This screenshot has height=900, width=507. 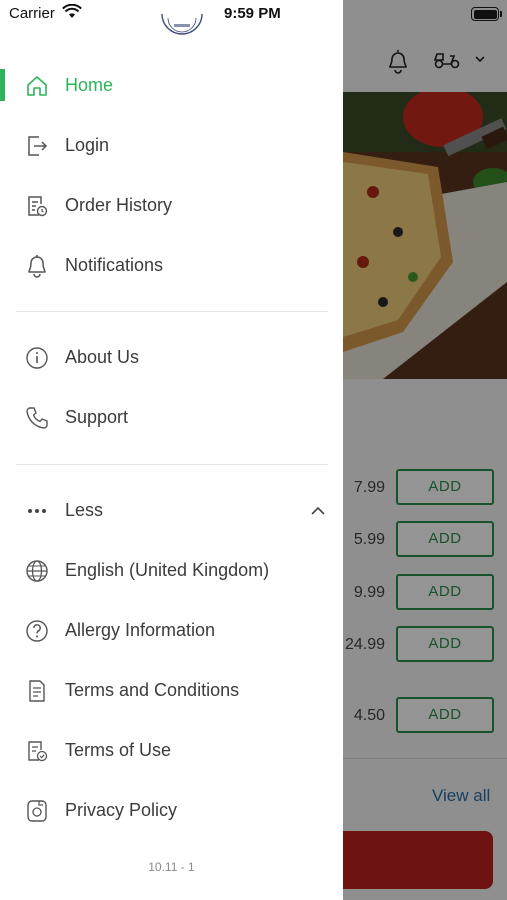 What do you see at coordinates (89, 85) in the screenshot?
I see `drawer-item-label: Home` at bounding box center [89, 85].